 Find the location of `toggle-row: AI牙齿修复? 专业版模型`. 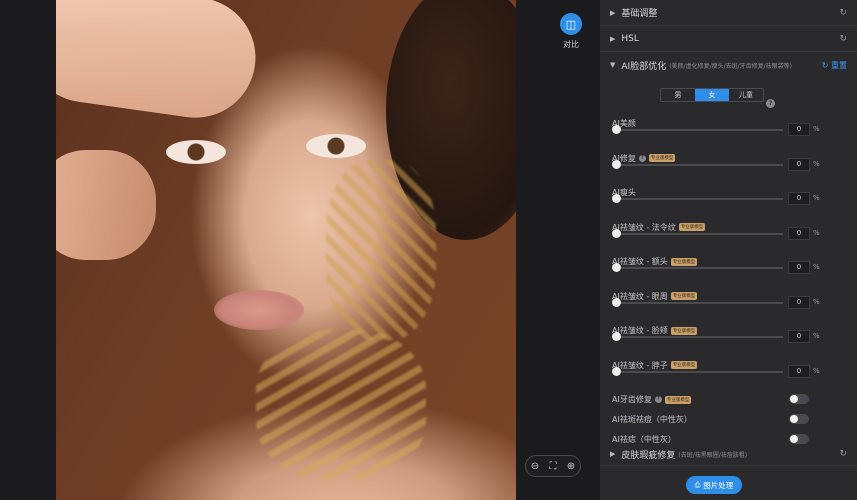

toggle-row: AI牙齿修复? 专业版模型 is located at coordinates (728, 400).